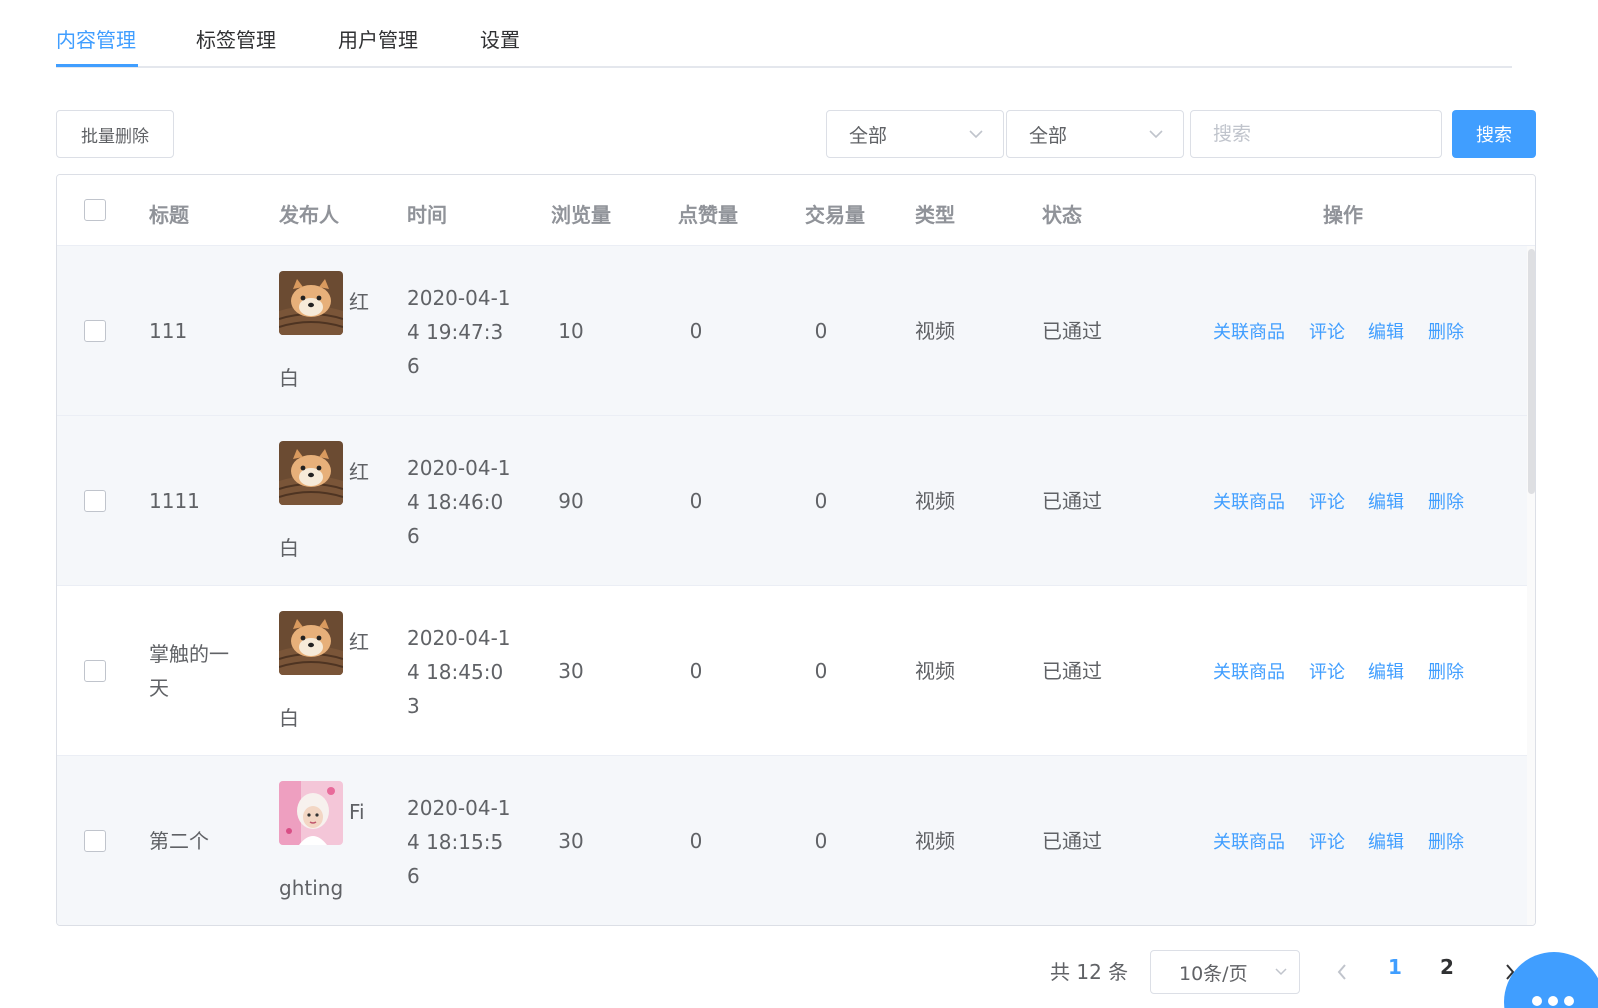 This screenshot has width=1598, height=1008. What do you see at coordinates (378, 38) in the screenshot?
I see `tab-user-management: 用户管理` at bounding box center [378, 38].